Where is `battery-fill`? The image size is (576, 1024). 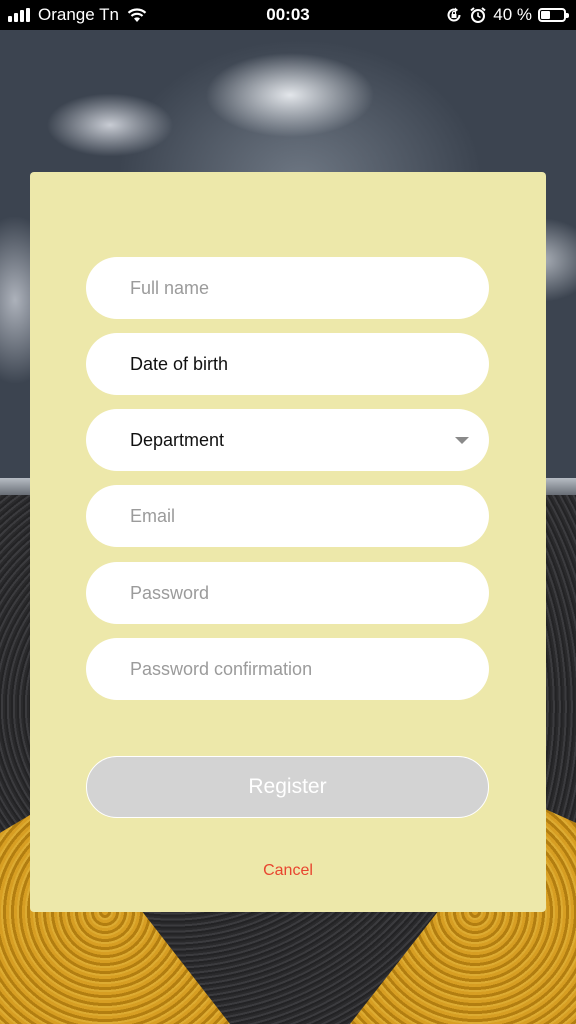 battery-fill is located at coordinates (545, 15).